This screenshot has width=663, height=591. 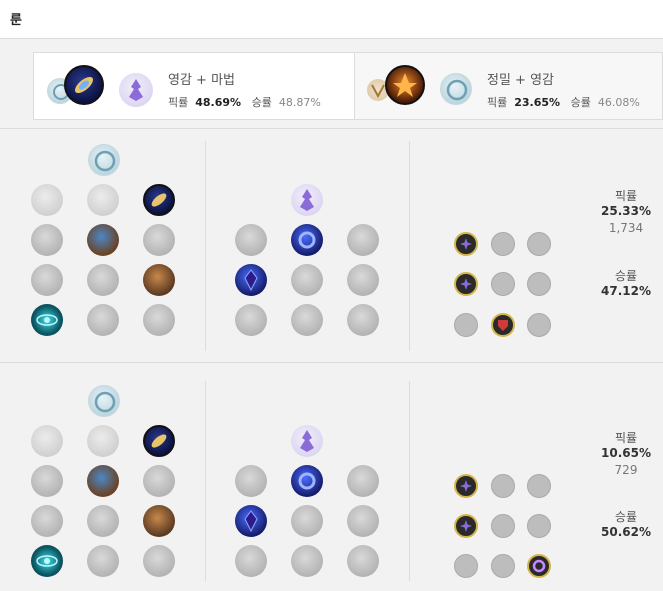 What do you see at coordinates (539, 566) in the screenshot?
I see `shard-magic-resist-selected` at bounding box center [539, 566].